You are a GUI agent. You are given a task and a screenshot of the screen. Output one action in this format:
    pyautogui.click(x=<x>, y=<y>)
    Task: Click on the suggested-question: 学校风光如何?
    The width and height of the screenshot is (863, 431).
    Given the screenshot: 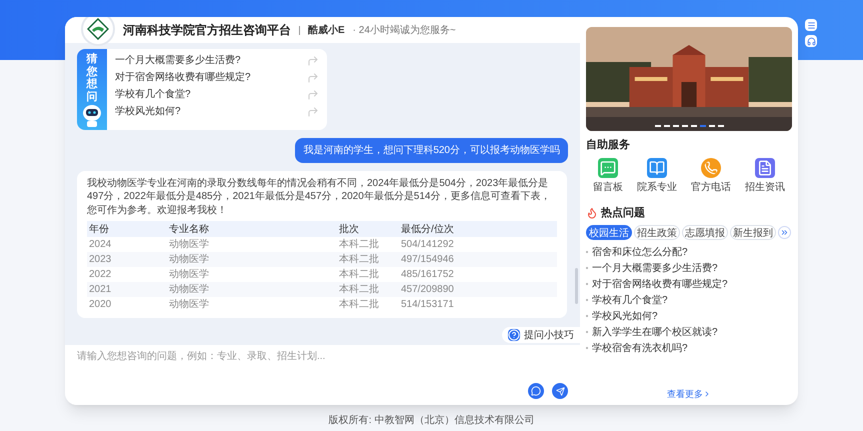 What is the action you would take?
    pyautogui.click(x=217, y=111)
    